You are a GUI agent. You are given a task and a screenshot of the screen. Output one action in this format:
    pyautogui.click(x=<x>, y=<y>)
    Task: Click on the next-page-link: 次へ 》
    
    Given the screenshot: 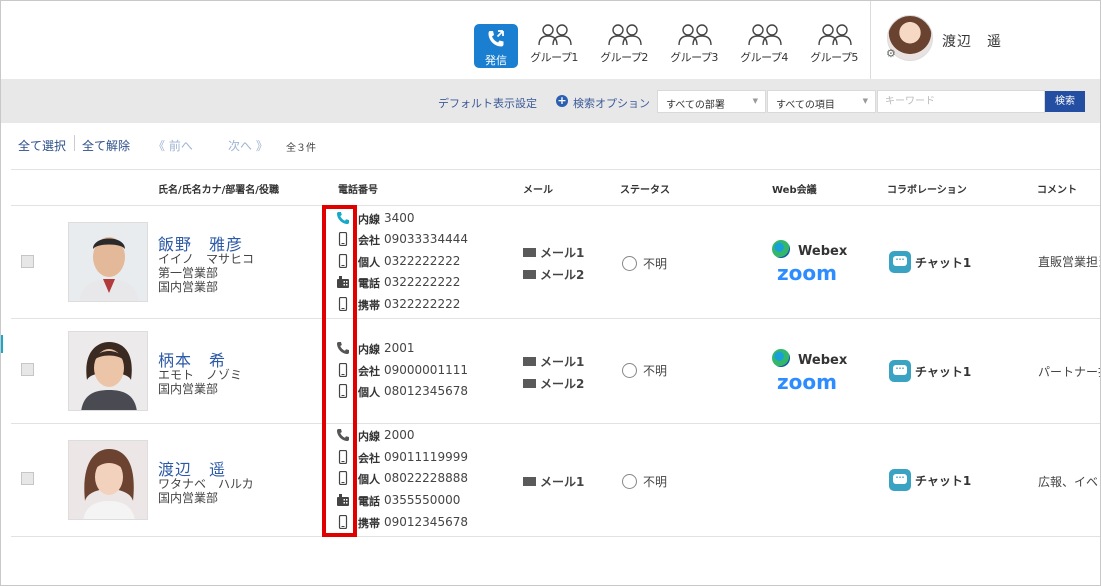 What is the action you would take?
    pyautogui.click(x=248, y=145)
    